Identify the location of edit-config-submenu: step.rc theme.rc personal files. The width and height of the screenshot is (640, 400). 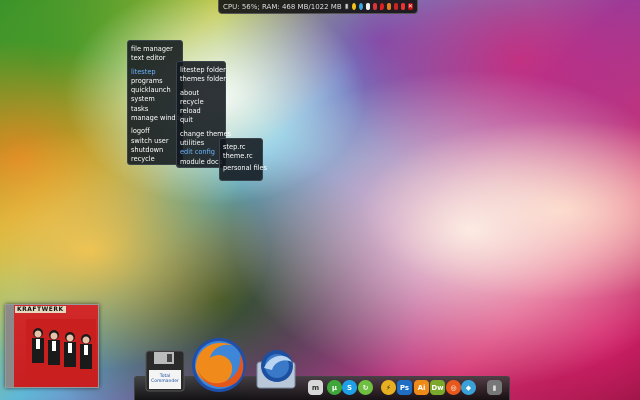
(243, 159).